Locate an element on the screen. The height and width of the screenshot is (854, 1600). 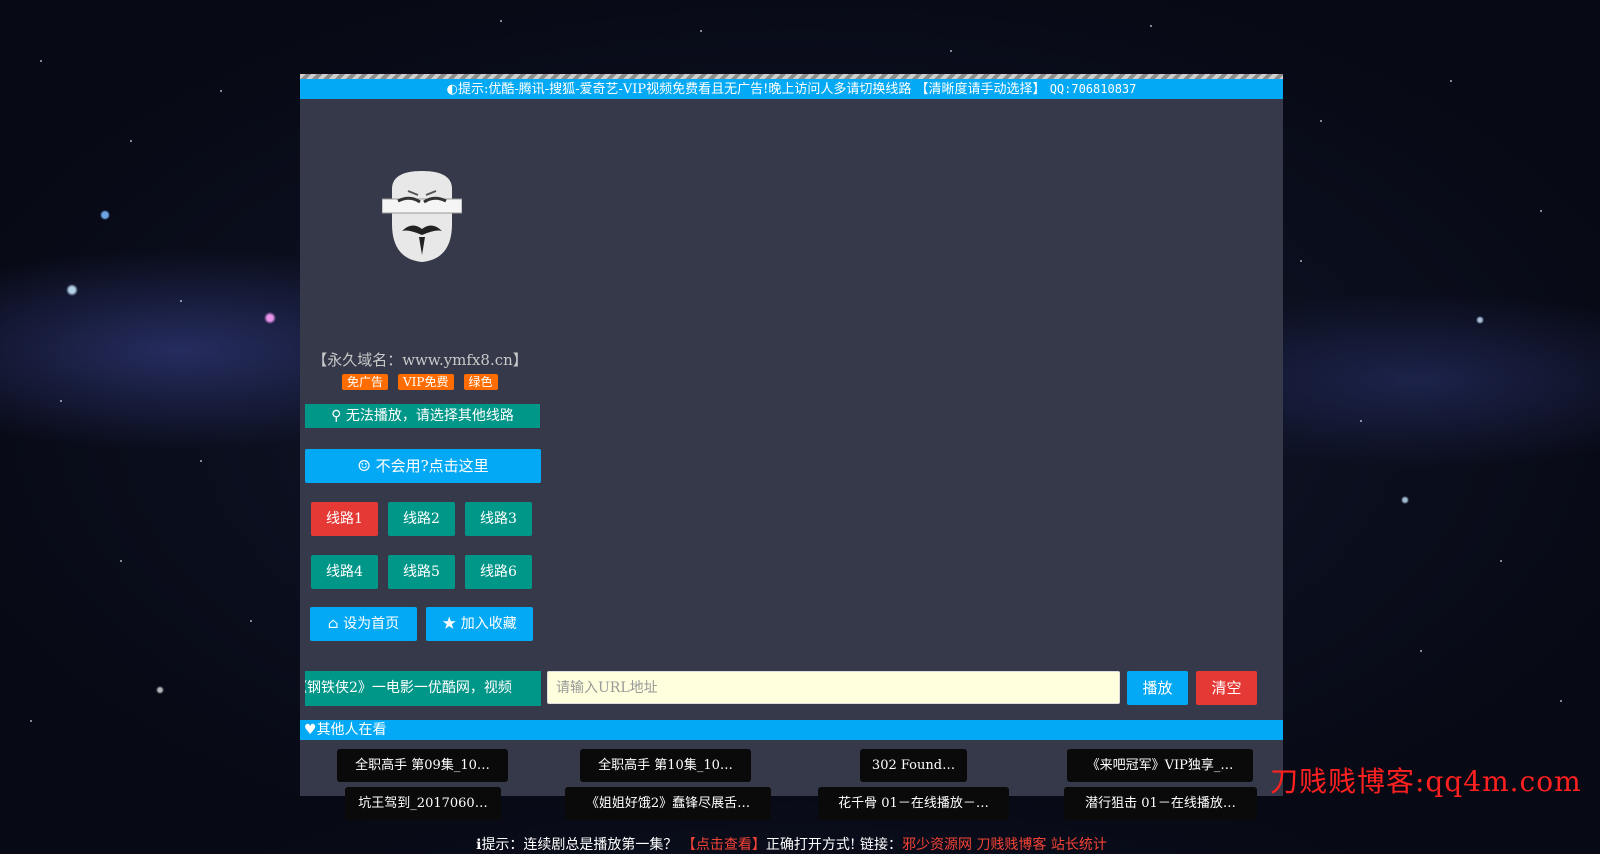
error-notice-text: 无法播放，请选择其他线路 is located at coordinates (429, 416).